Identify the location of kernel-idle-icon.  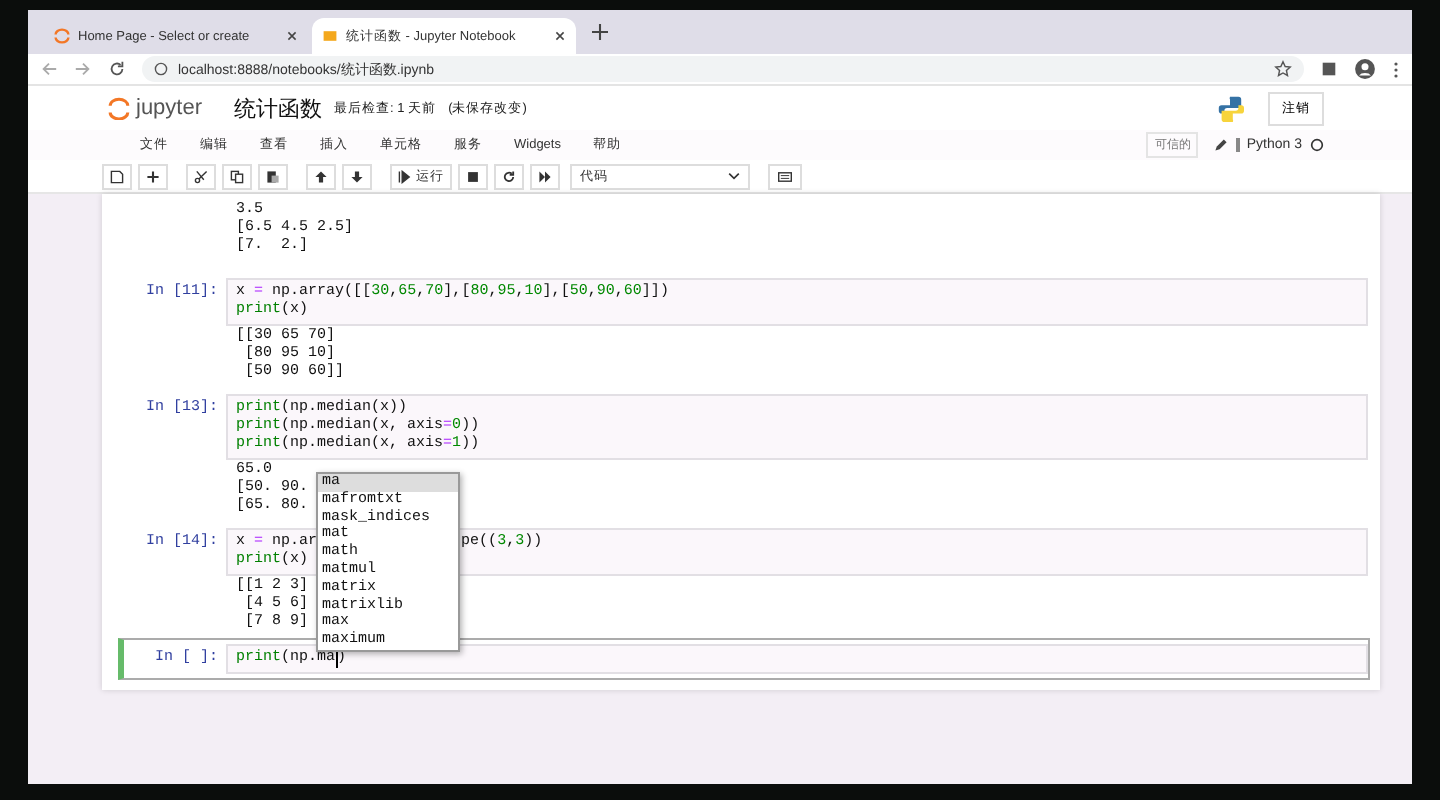
(1317, 145).